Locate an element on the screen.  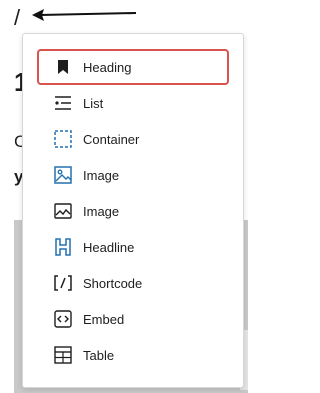
block-item-label: Heading is located at coordinates (107, 67).